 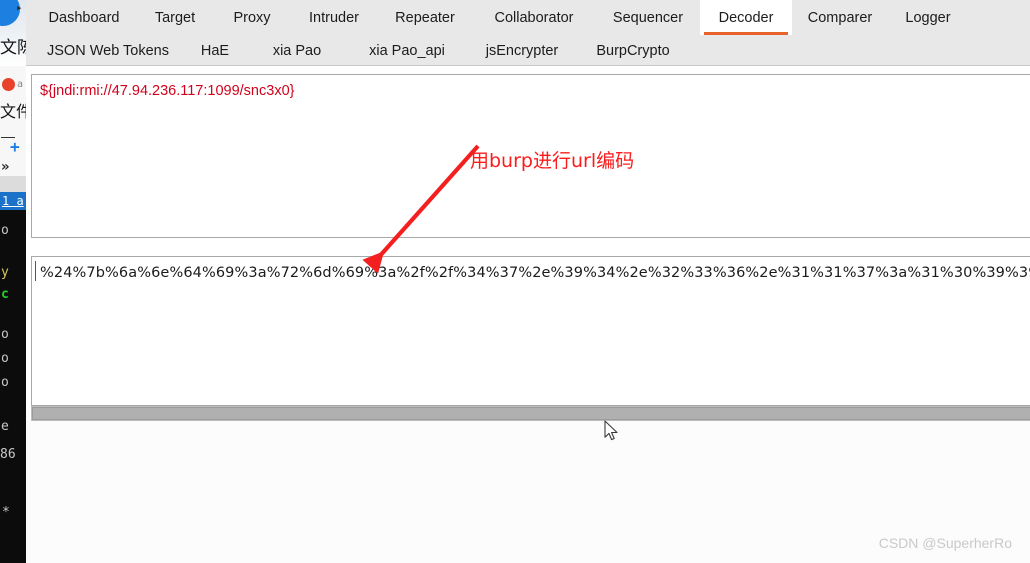 I want to click on tab-label: HaE, so click(x=215, y=50).